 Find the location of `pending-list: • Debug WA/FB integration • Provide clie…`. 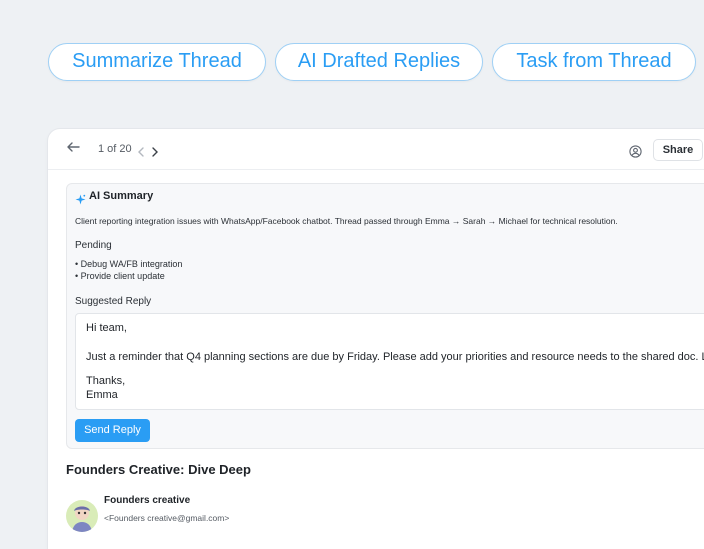

pending-list: • Debug WA/FB integration • Provide clie… is located at coordinates (128, 271).